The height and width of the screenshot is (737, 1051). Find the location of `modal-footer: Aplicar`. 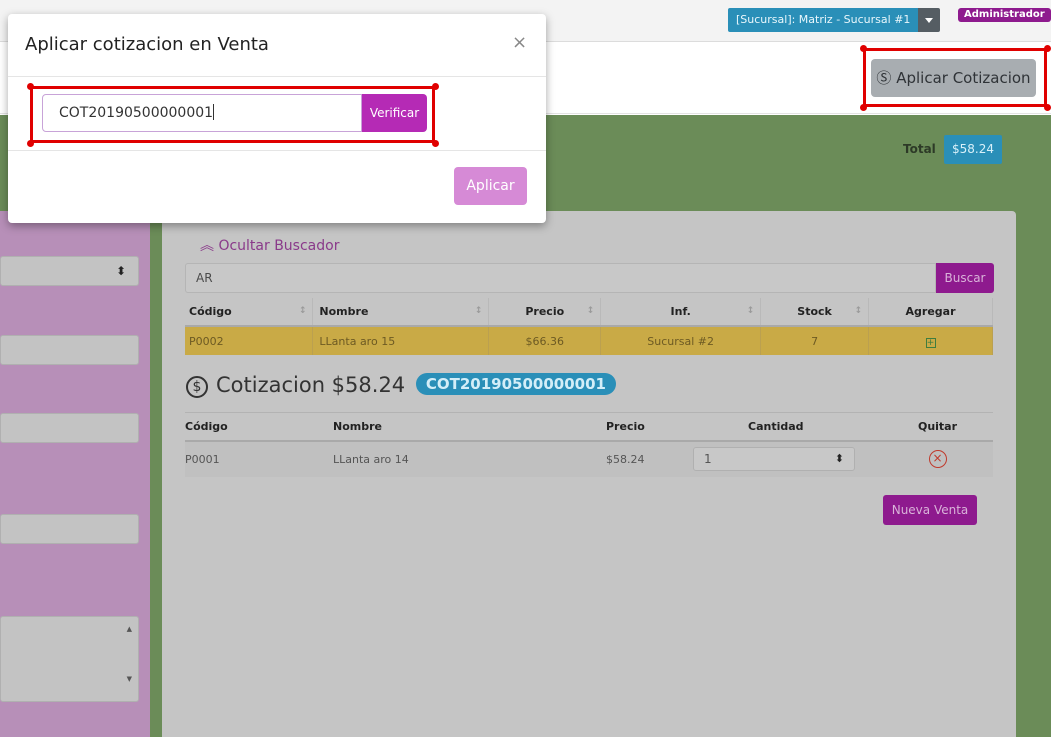

modal-footer: Aplicar is located at coordinates (277, 187).